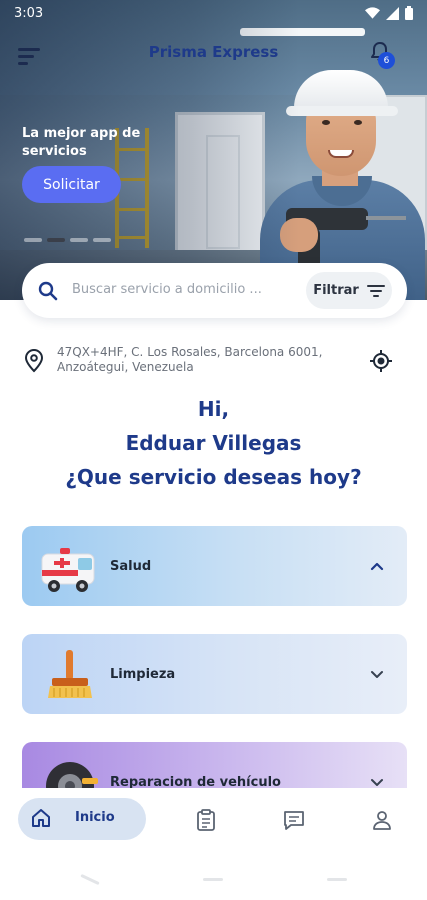 The width and height of the screenshot is (427, 900). What do you see at coordinates (71, 184) in the screenshot?
I see `solicitar-button: Solicitar` at bounding box center [71, 184].